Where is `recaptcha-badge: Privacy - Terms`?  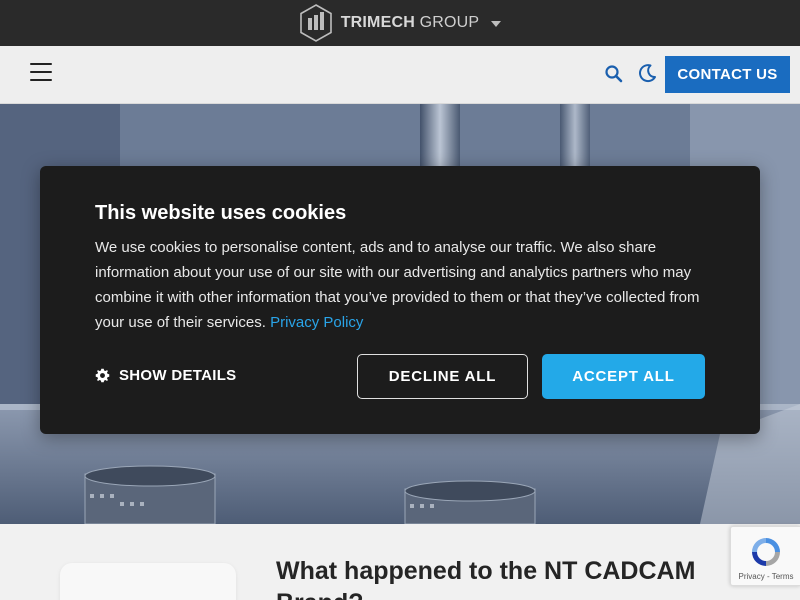
recaptcha-badge: Privacy - Terms is located at coordinates (765, 556).